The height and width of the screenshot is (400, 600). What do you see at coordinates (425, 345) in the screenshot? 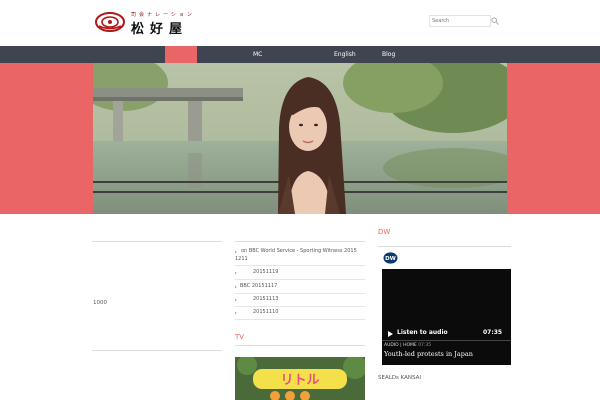
I see `audio-meta-time: 07:35` at bounding box center [425, 345].